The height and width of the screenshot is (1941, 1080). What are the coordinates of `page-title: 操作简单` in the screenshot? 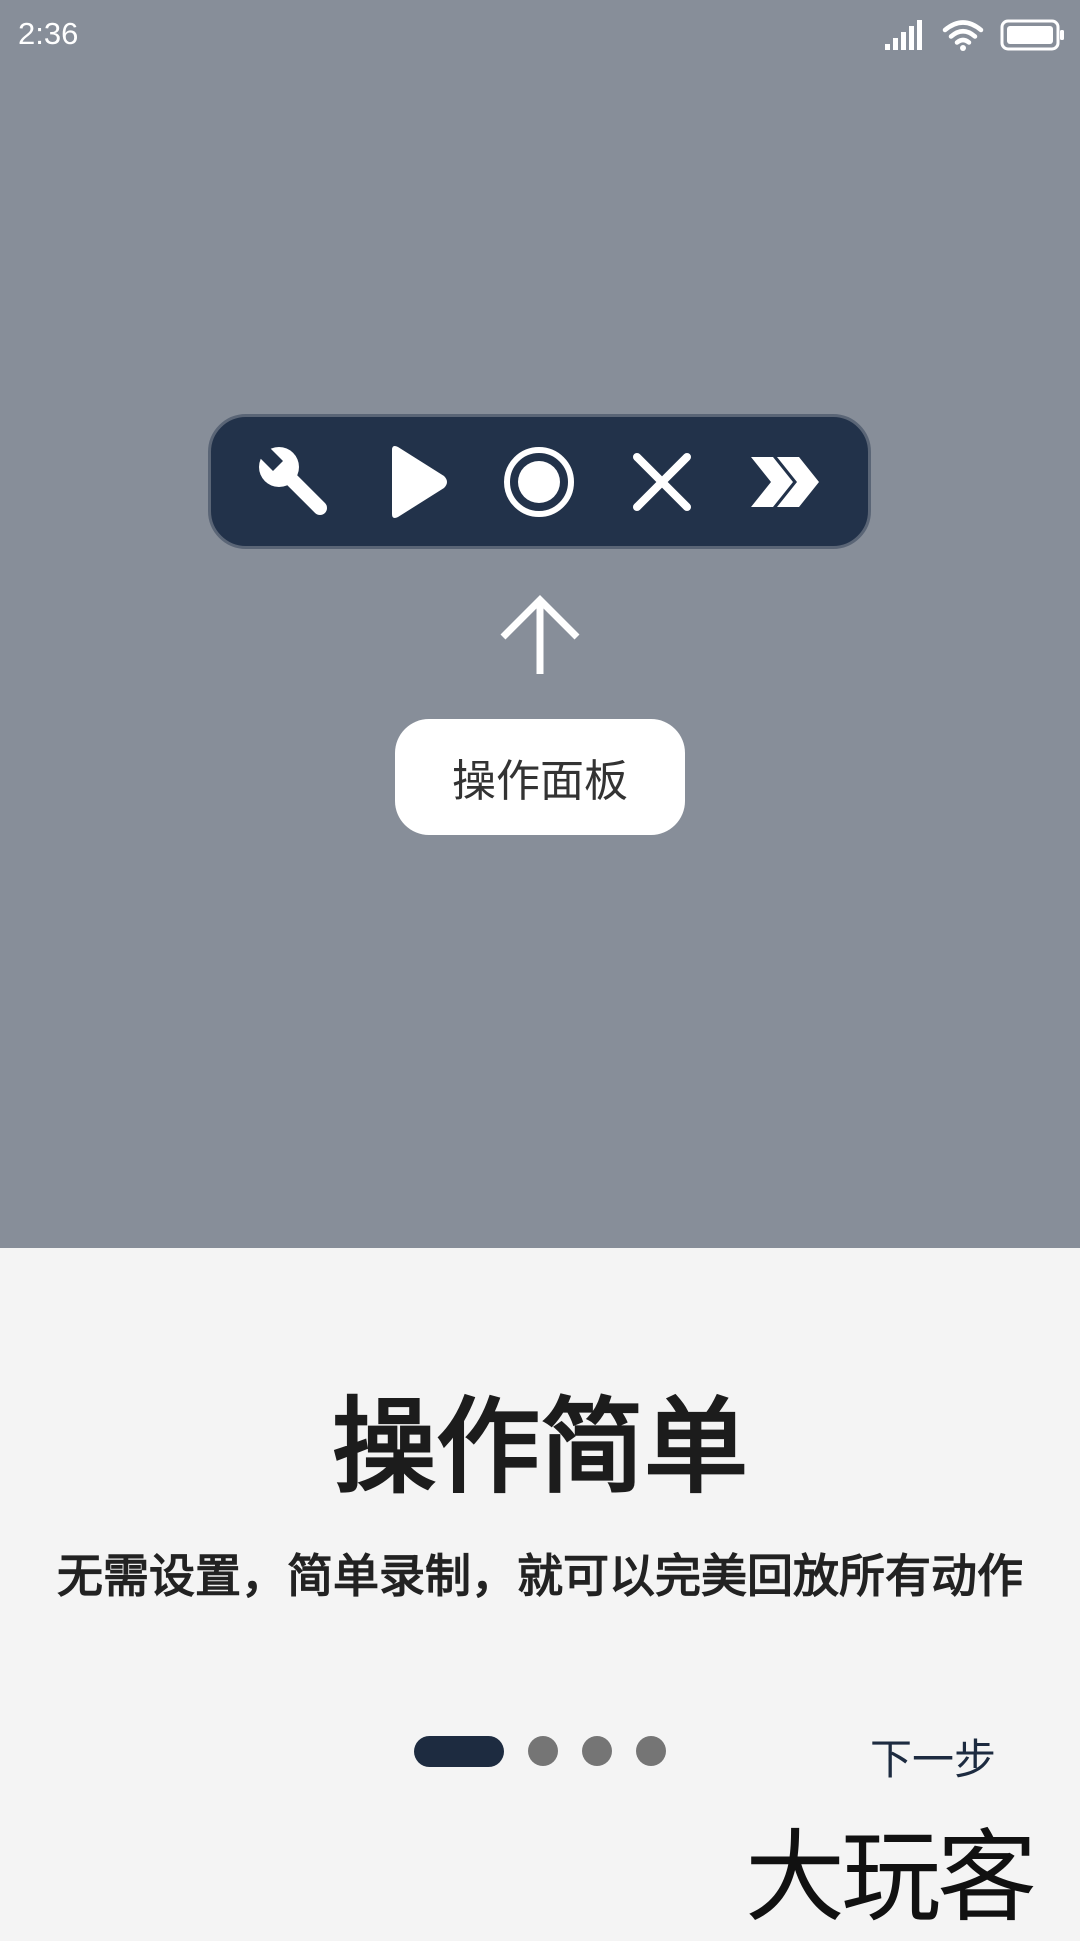 It's located at (539, 1447).